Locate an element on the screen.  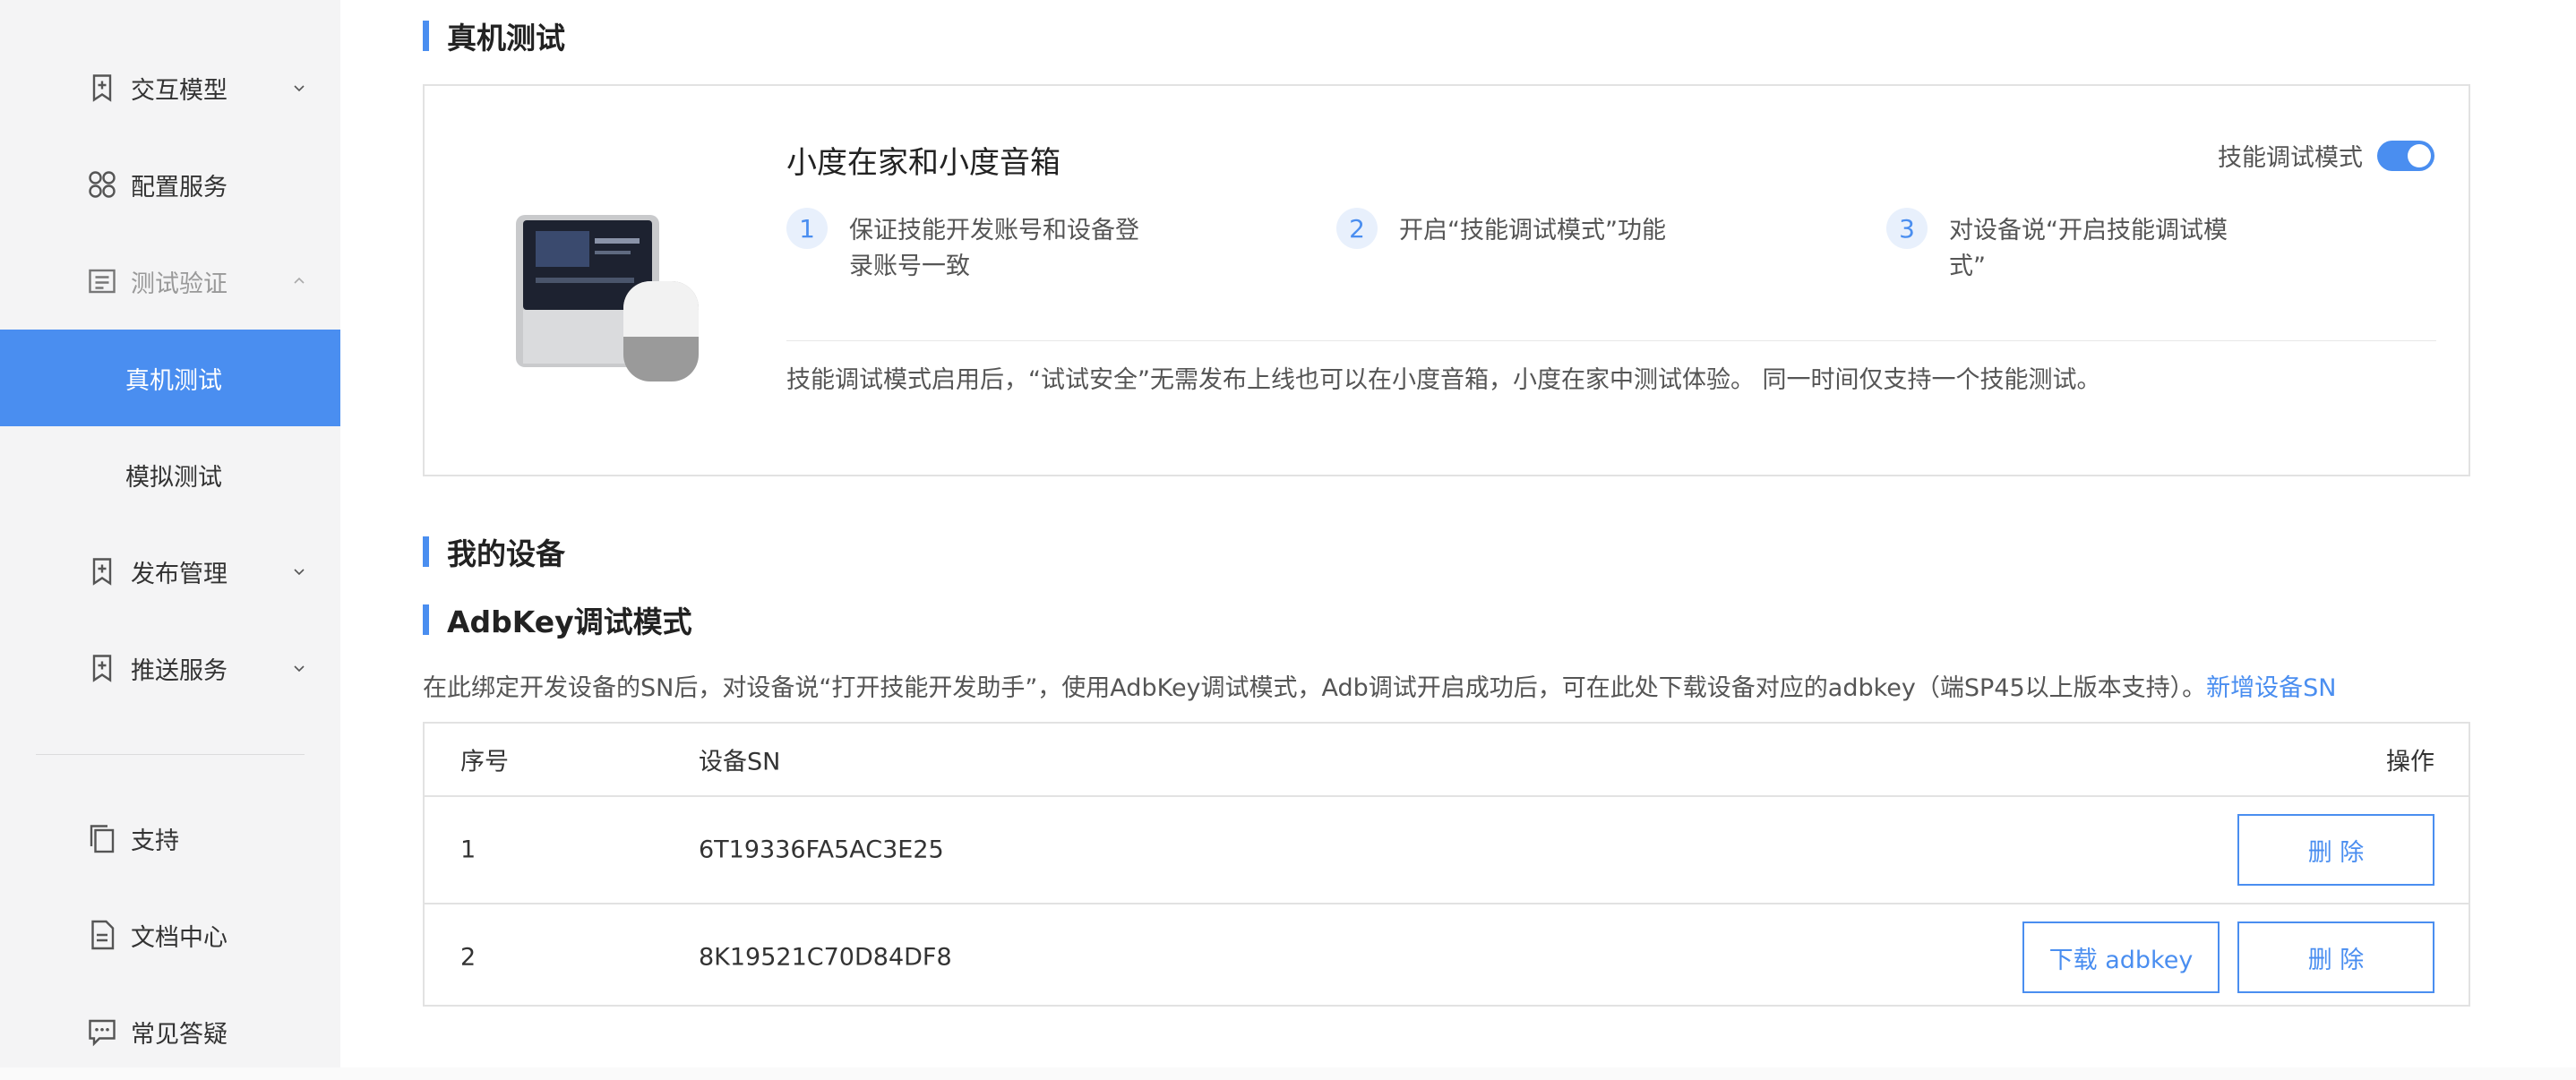
chevron-up-icon is located at coordinates (299, 281).